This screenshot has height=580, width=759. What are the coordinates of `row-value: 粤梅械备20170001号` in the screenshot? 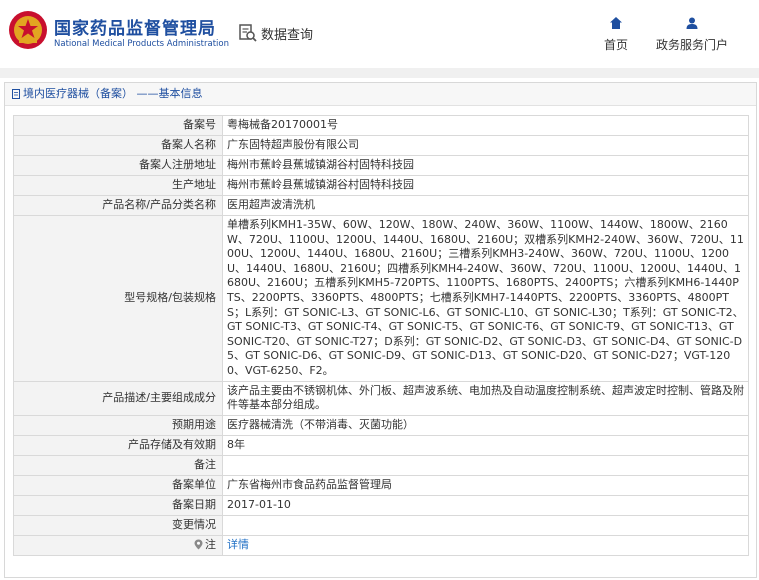 It's located at (485, 125).